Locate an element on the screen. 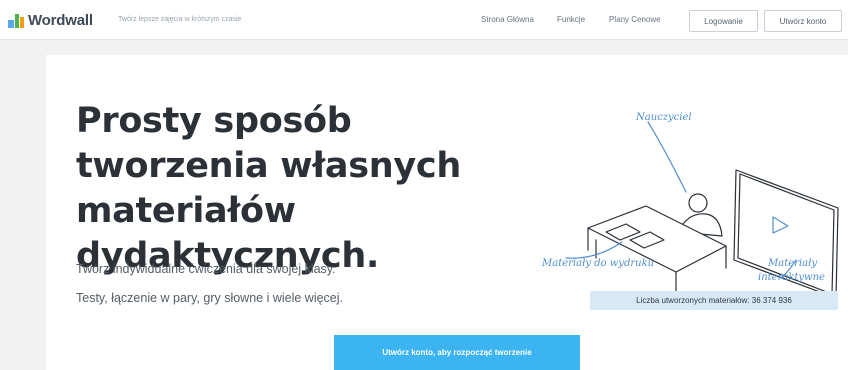  tagline: Twórz lepsze zajęcia w krótszym czasie is located at coordinates (180, 19).